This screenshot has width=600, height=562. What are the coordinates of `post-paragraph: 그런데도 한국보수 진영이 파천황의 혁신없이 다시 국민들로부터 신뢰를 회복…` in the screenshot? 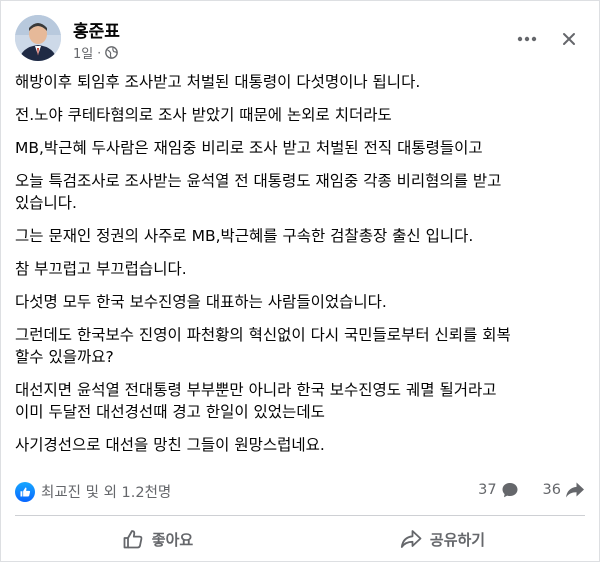 It's located at (263, 346).